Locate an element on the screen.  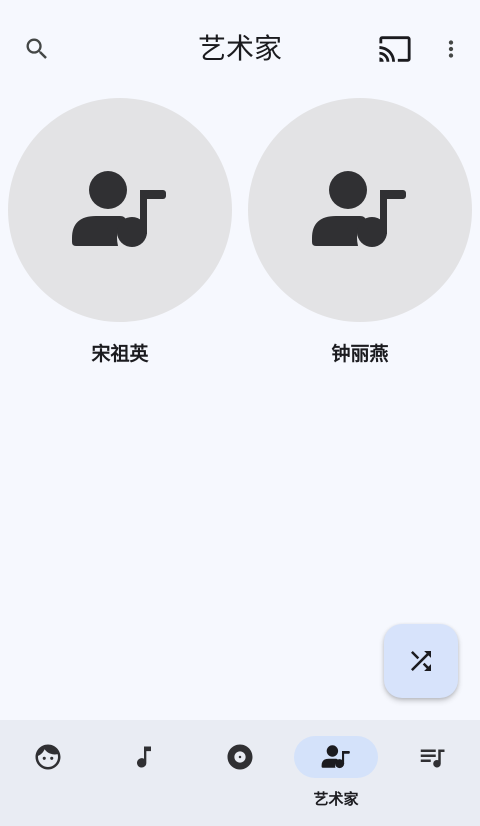
more-options-button is located at coordinates (451, 49).